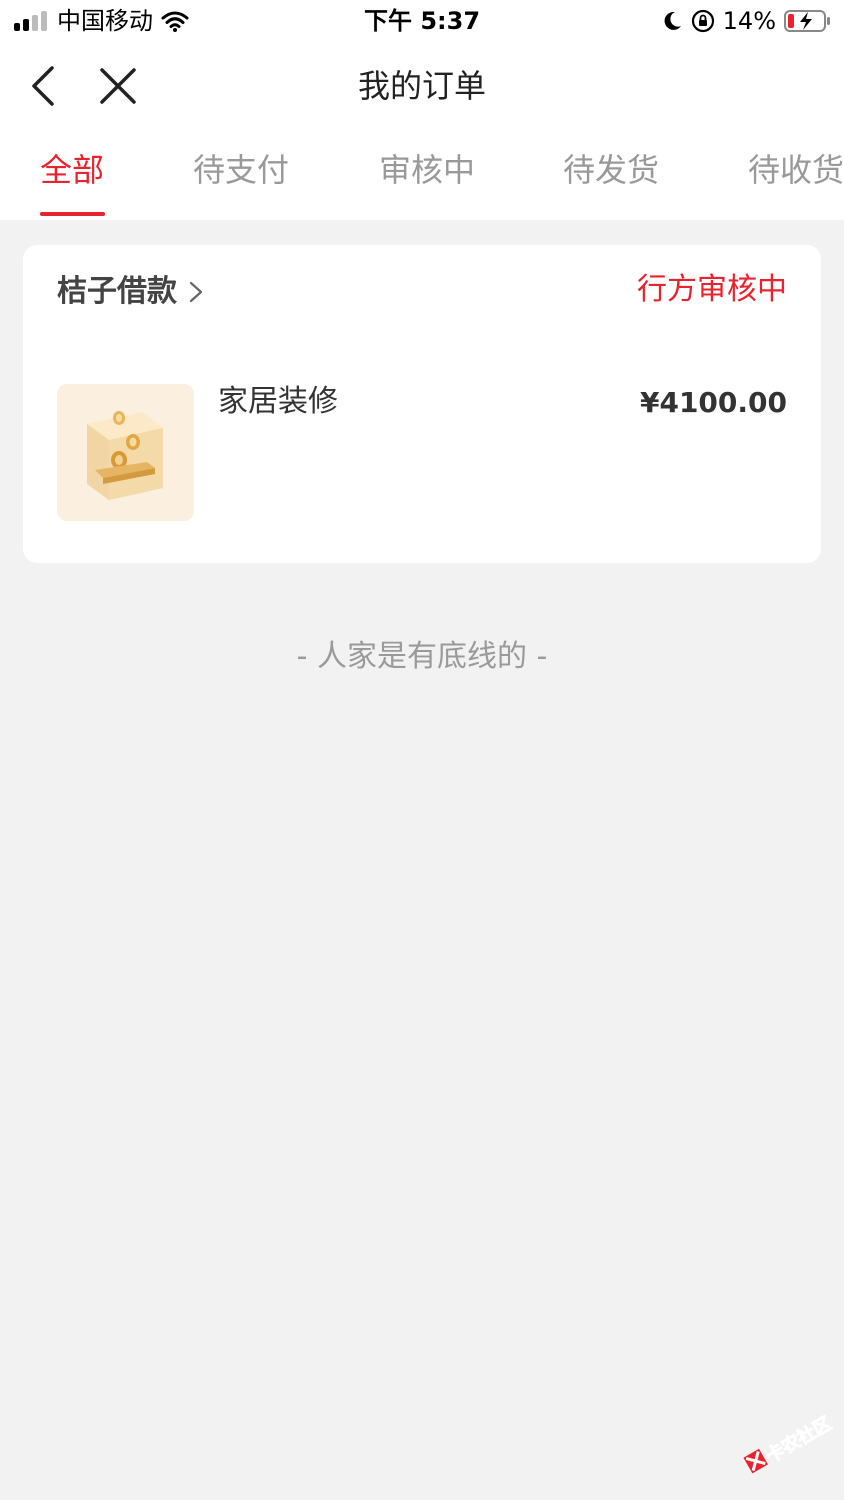  What do you see at coordinates (422, 22) in the screenshot?
I see `status-bar: 中国移动 下午 5:37 14%` at bounding box center [422, 22].